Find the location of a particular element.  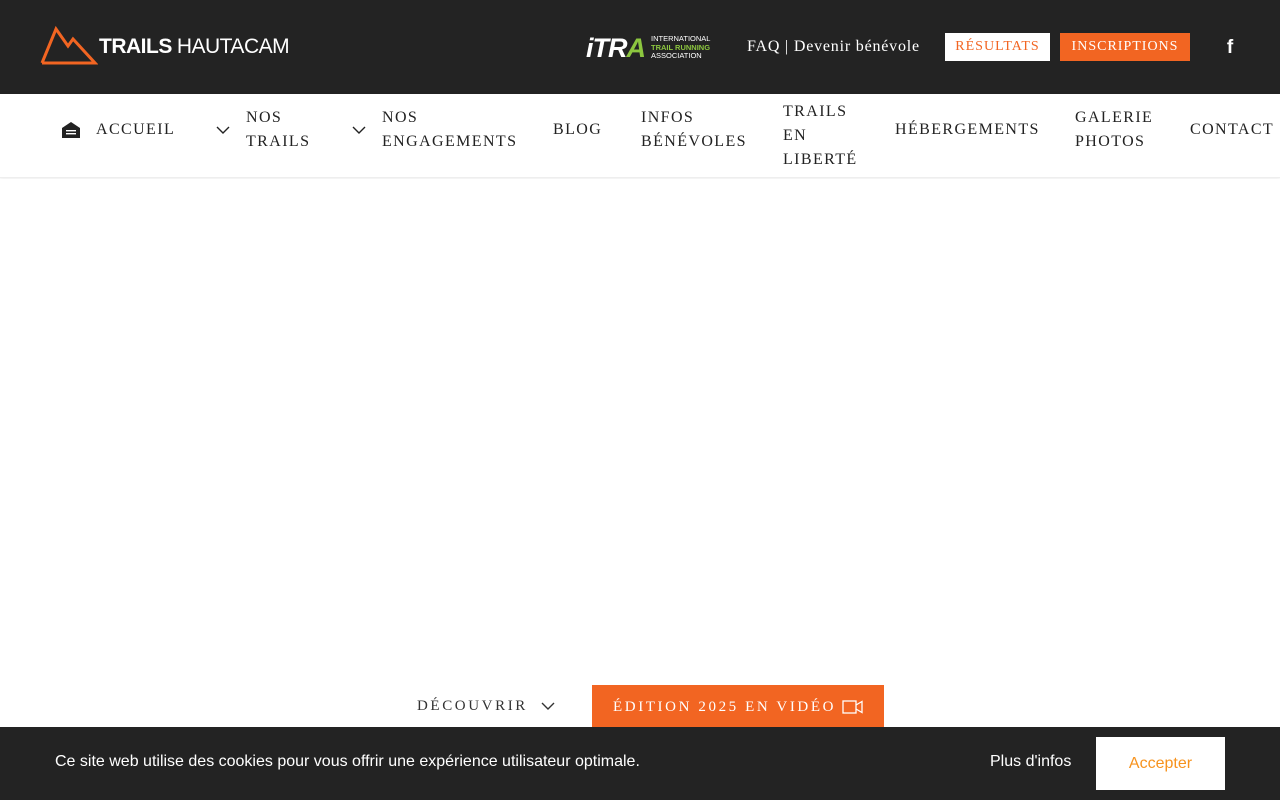

nav-item-label: HÉBERGEMENTS is located at coordinates (967, 129).